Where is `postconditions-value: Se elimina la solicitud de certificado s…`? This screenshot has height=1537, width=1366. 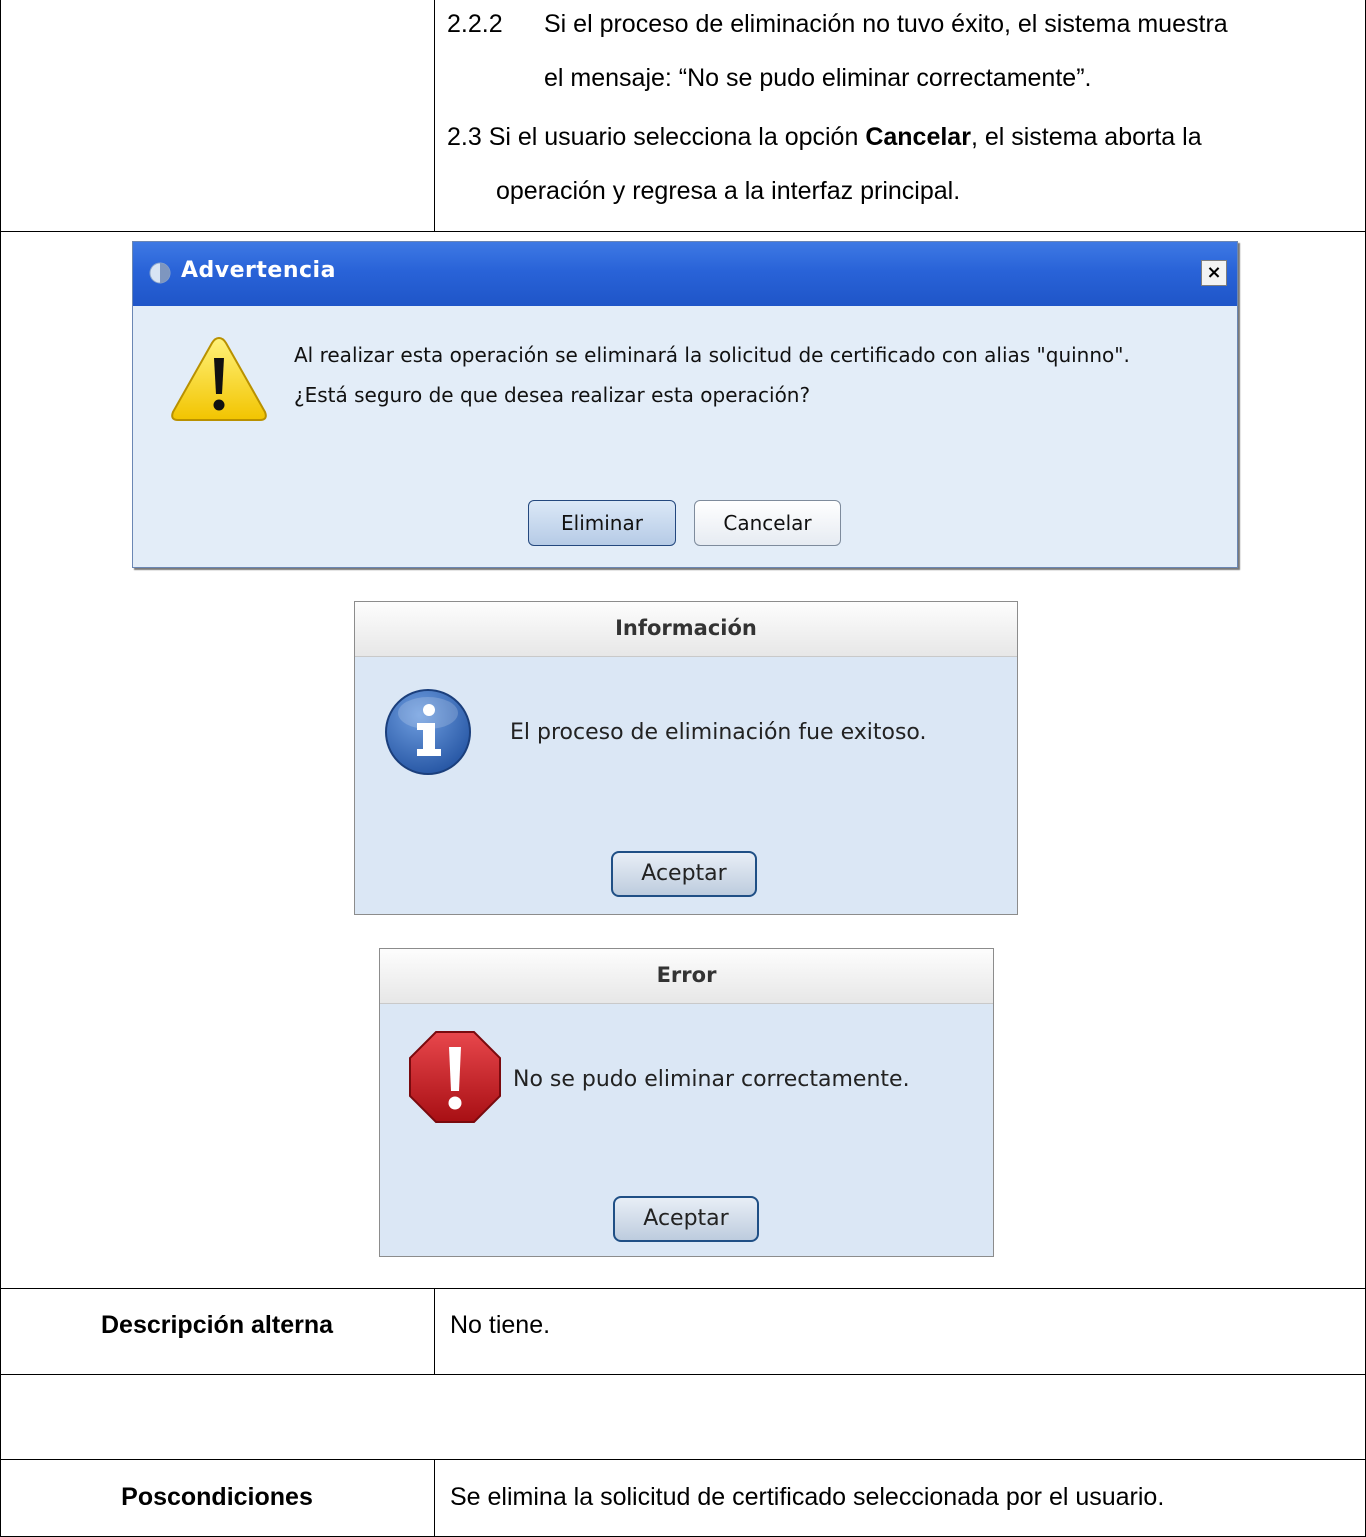
postconditions-value: Se elimina la solicitud de certificado s… is located at coordinates (807, 1497).